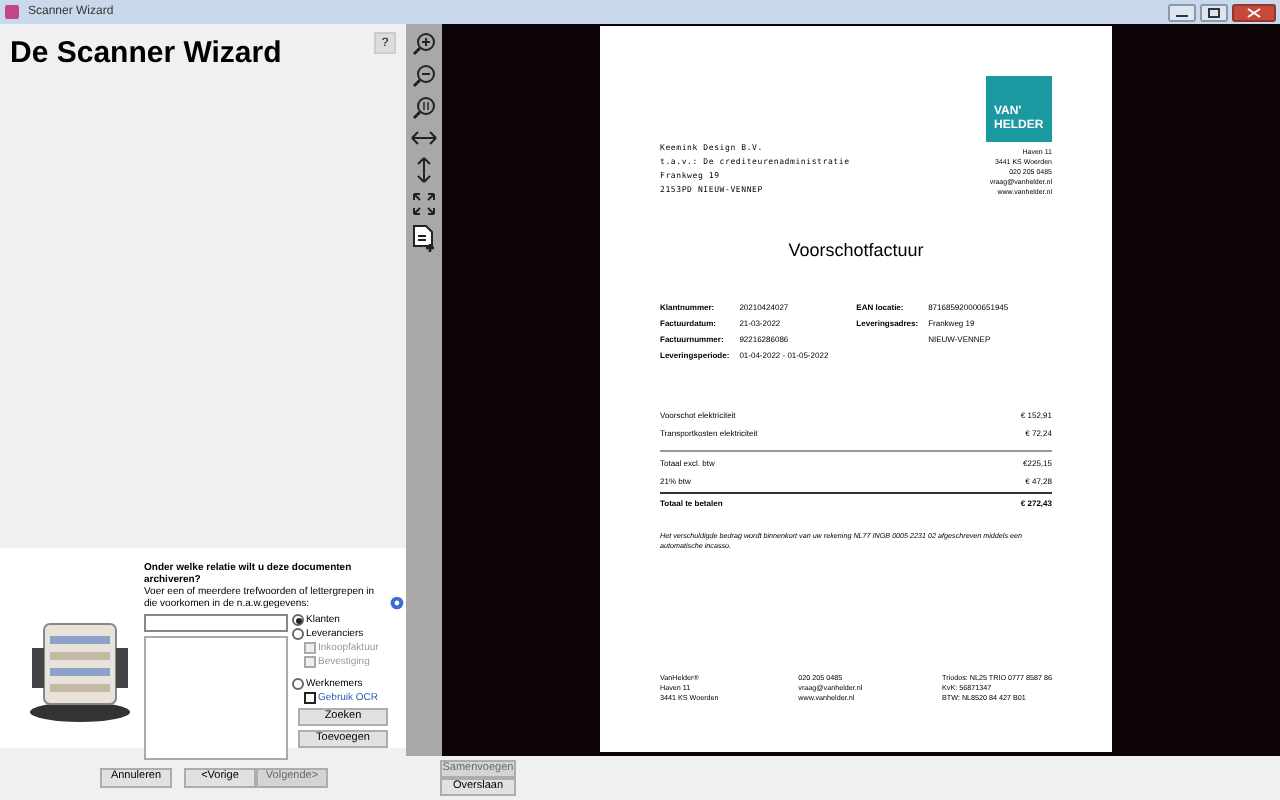 The width and height of the screenshot is (1280, 800). I want to click on zoom-in-icon, so click(424, 44).